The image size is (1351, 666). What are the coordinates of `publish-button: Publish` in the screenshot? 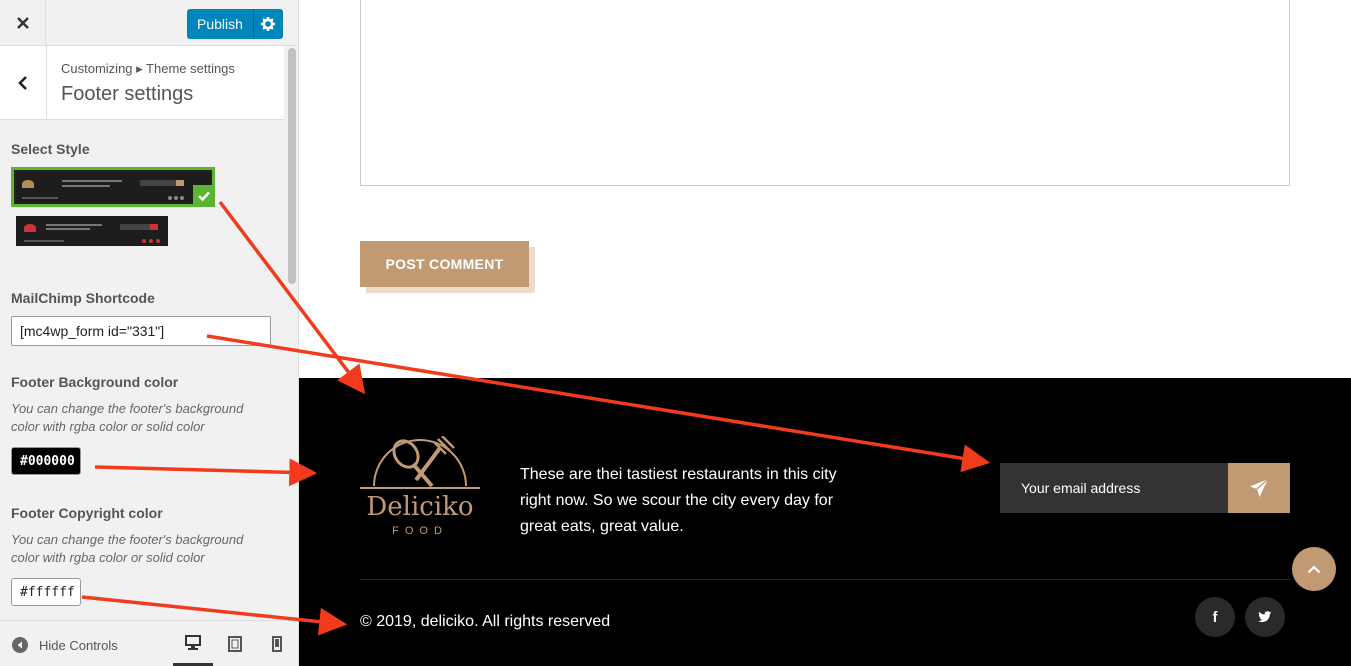 It's located at (235, 24).